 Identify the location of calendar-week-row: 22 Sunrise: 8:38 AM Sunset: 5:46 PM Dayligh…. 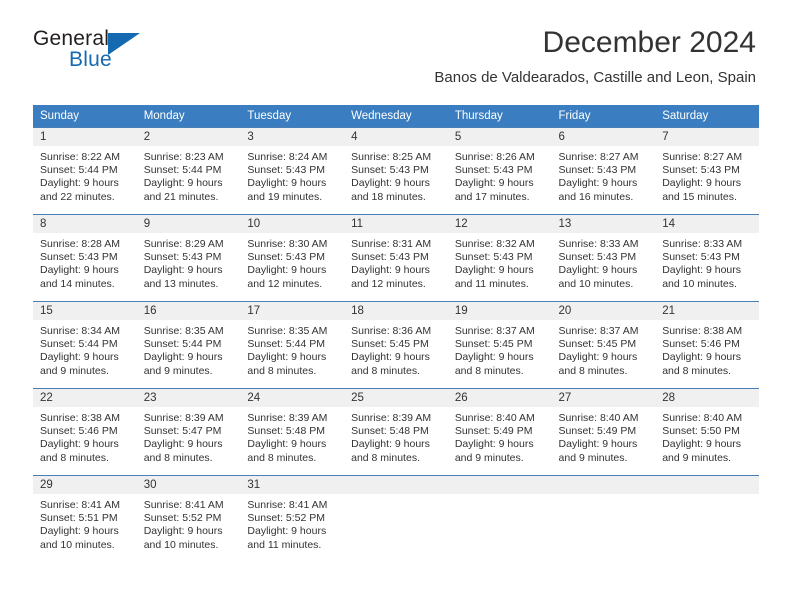
(396, 431).